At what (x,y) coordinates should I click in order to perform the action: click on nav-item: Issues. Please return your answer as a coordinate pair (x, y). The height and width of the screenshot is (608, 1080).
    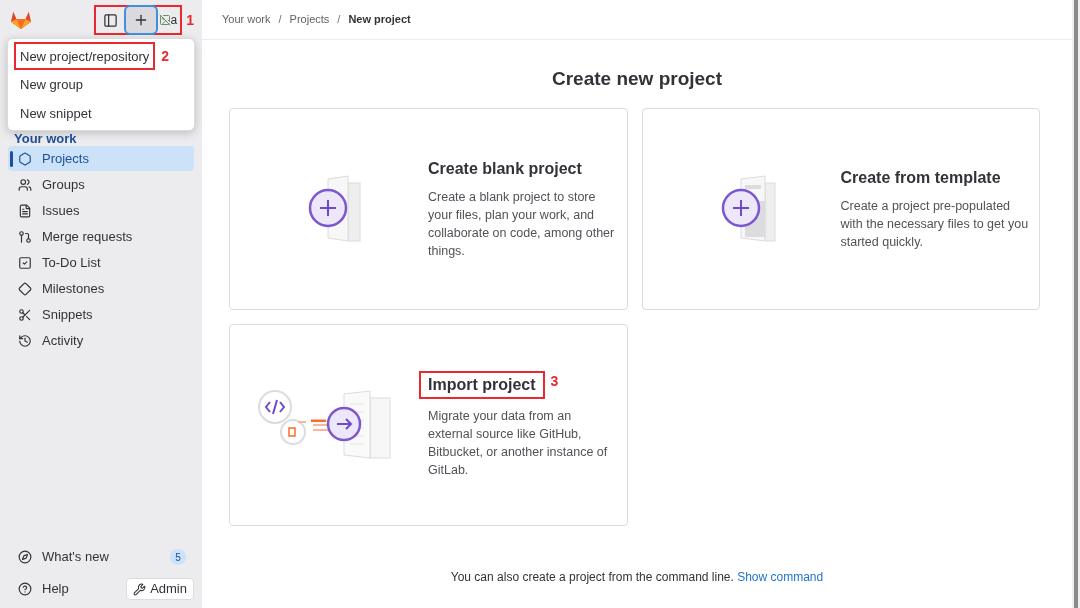
    Looking at the image, I should click on (101, 210).